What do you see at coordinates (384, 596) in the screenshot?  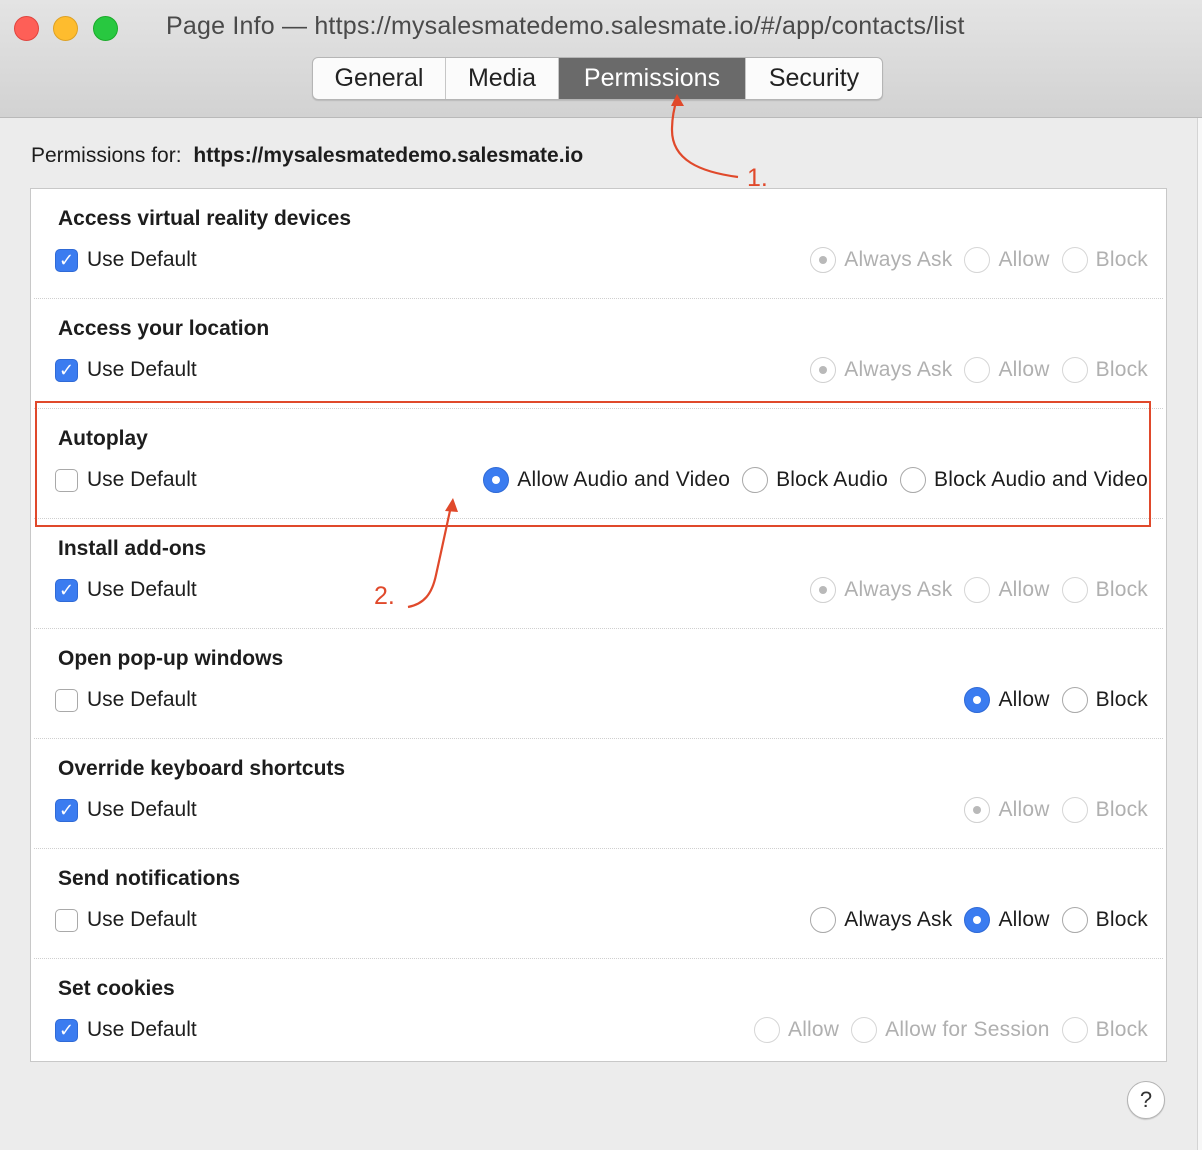 I see `annotation-step-2: 2.` at bounding box center [384, 596].